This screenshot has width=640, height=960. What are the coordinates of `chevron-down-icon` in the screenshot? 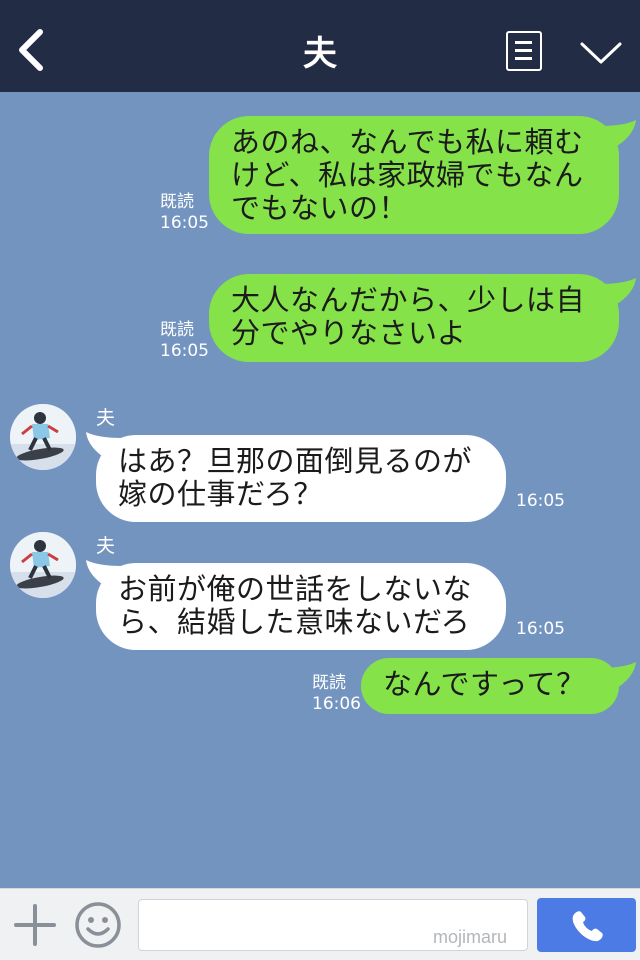 It's located at (601, 53).